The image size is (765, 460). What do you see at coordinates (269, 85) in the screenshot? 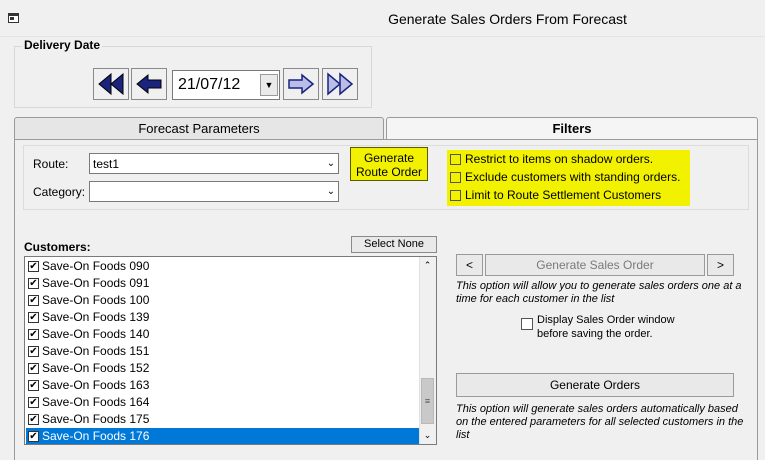
I see `chevron-down-icon: ▼` at bounding box center [269, 85].